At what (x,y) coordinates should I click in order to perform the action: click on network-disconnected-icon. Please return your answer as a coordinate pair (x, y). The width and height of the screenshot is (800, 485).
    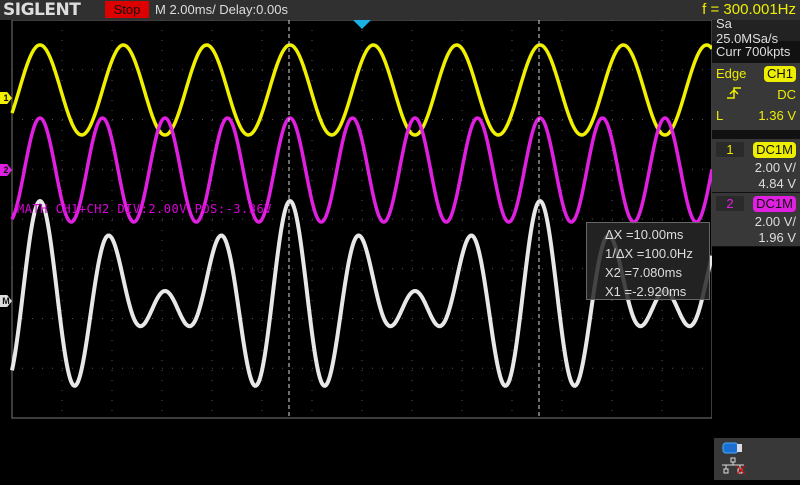
    Looking at the image, I should click on (734, 466).